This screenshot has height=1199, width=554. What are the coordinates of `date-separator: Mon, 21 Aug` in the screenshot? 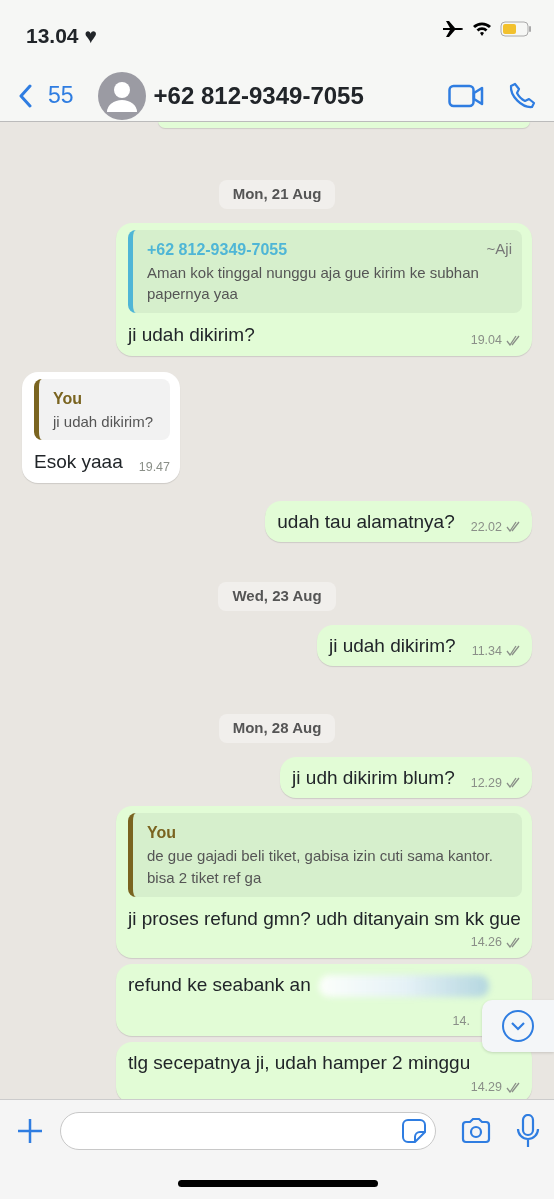 It's located at (277, 194).